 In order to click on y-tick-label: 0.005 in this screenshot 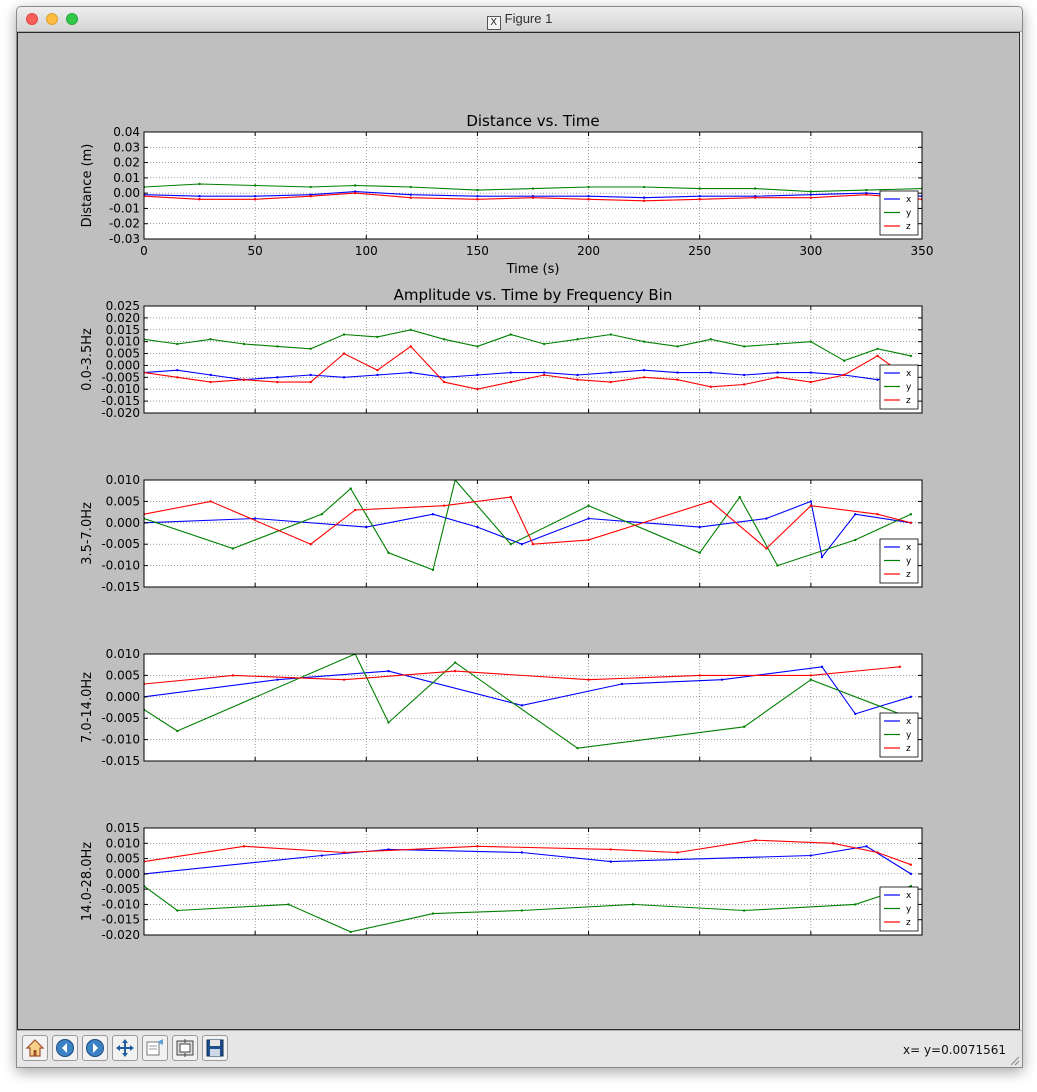, I will do `click(123, 501)`.